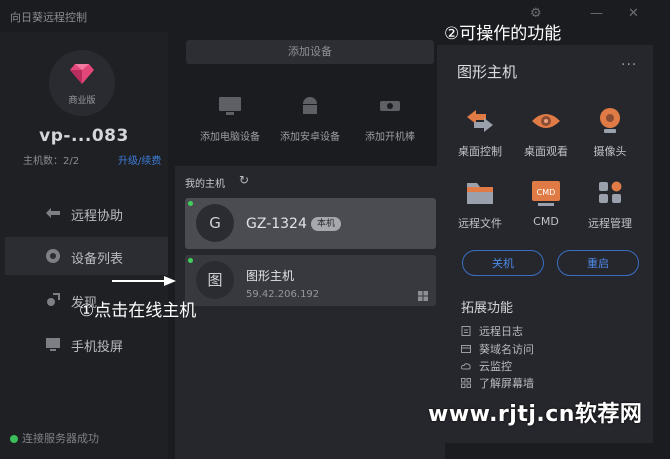  Describe the element at coordinates (310, 105) in the screenshot. I see `android-icon` at that location.